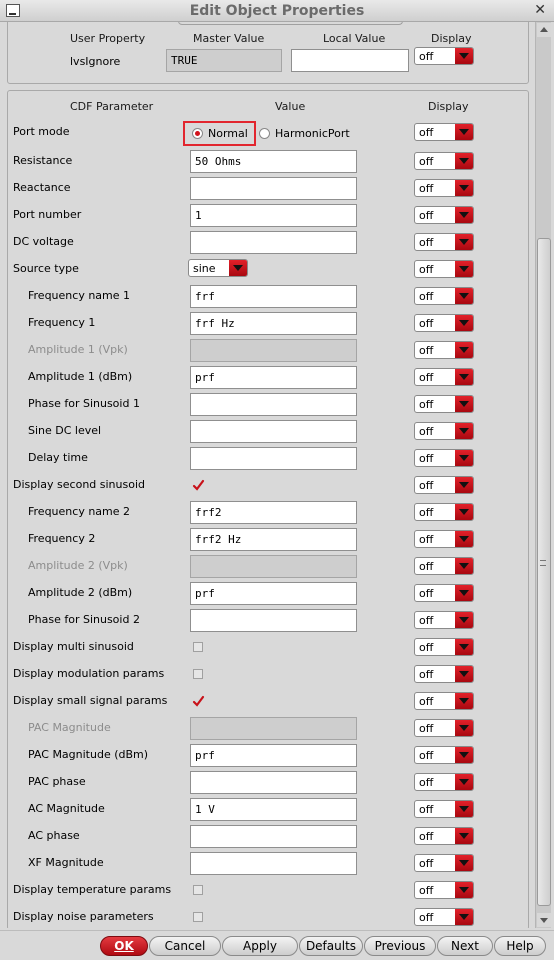 The image size is (554, 960). What do you see at coordinates (273, 296) in the screenshot?
I see `frequency-name-1-field: frf` at bounding box center [273, 296].